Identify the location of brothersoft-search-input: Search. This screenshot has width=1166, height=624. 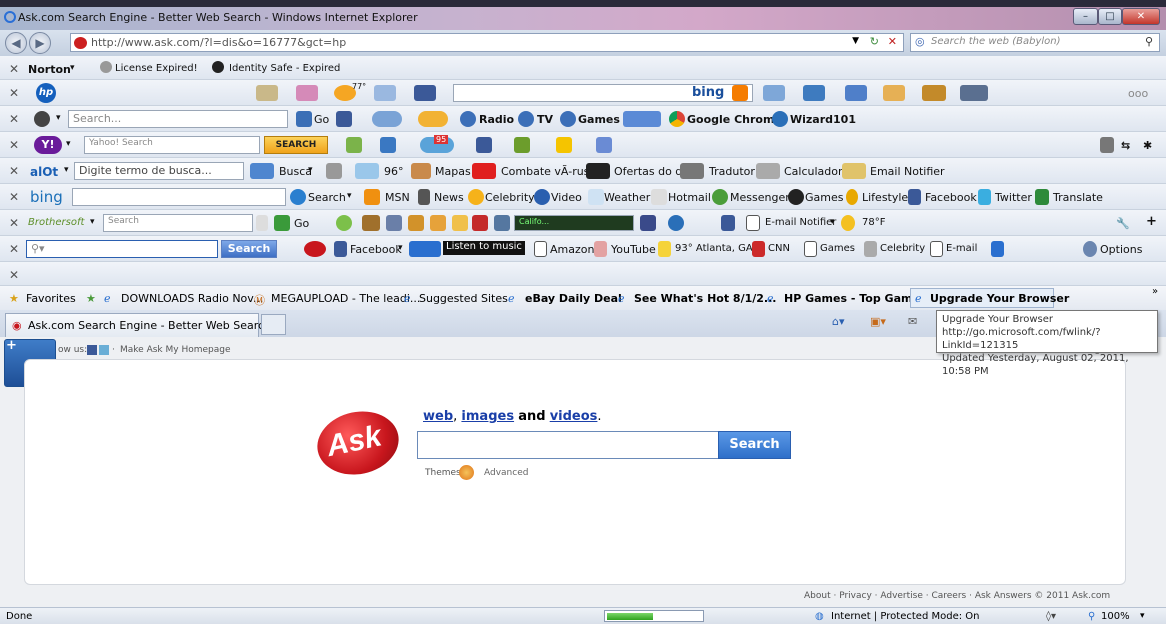
(178, 223).